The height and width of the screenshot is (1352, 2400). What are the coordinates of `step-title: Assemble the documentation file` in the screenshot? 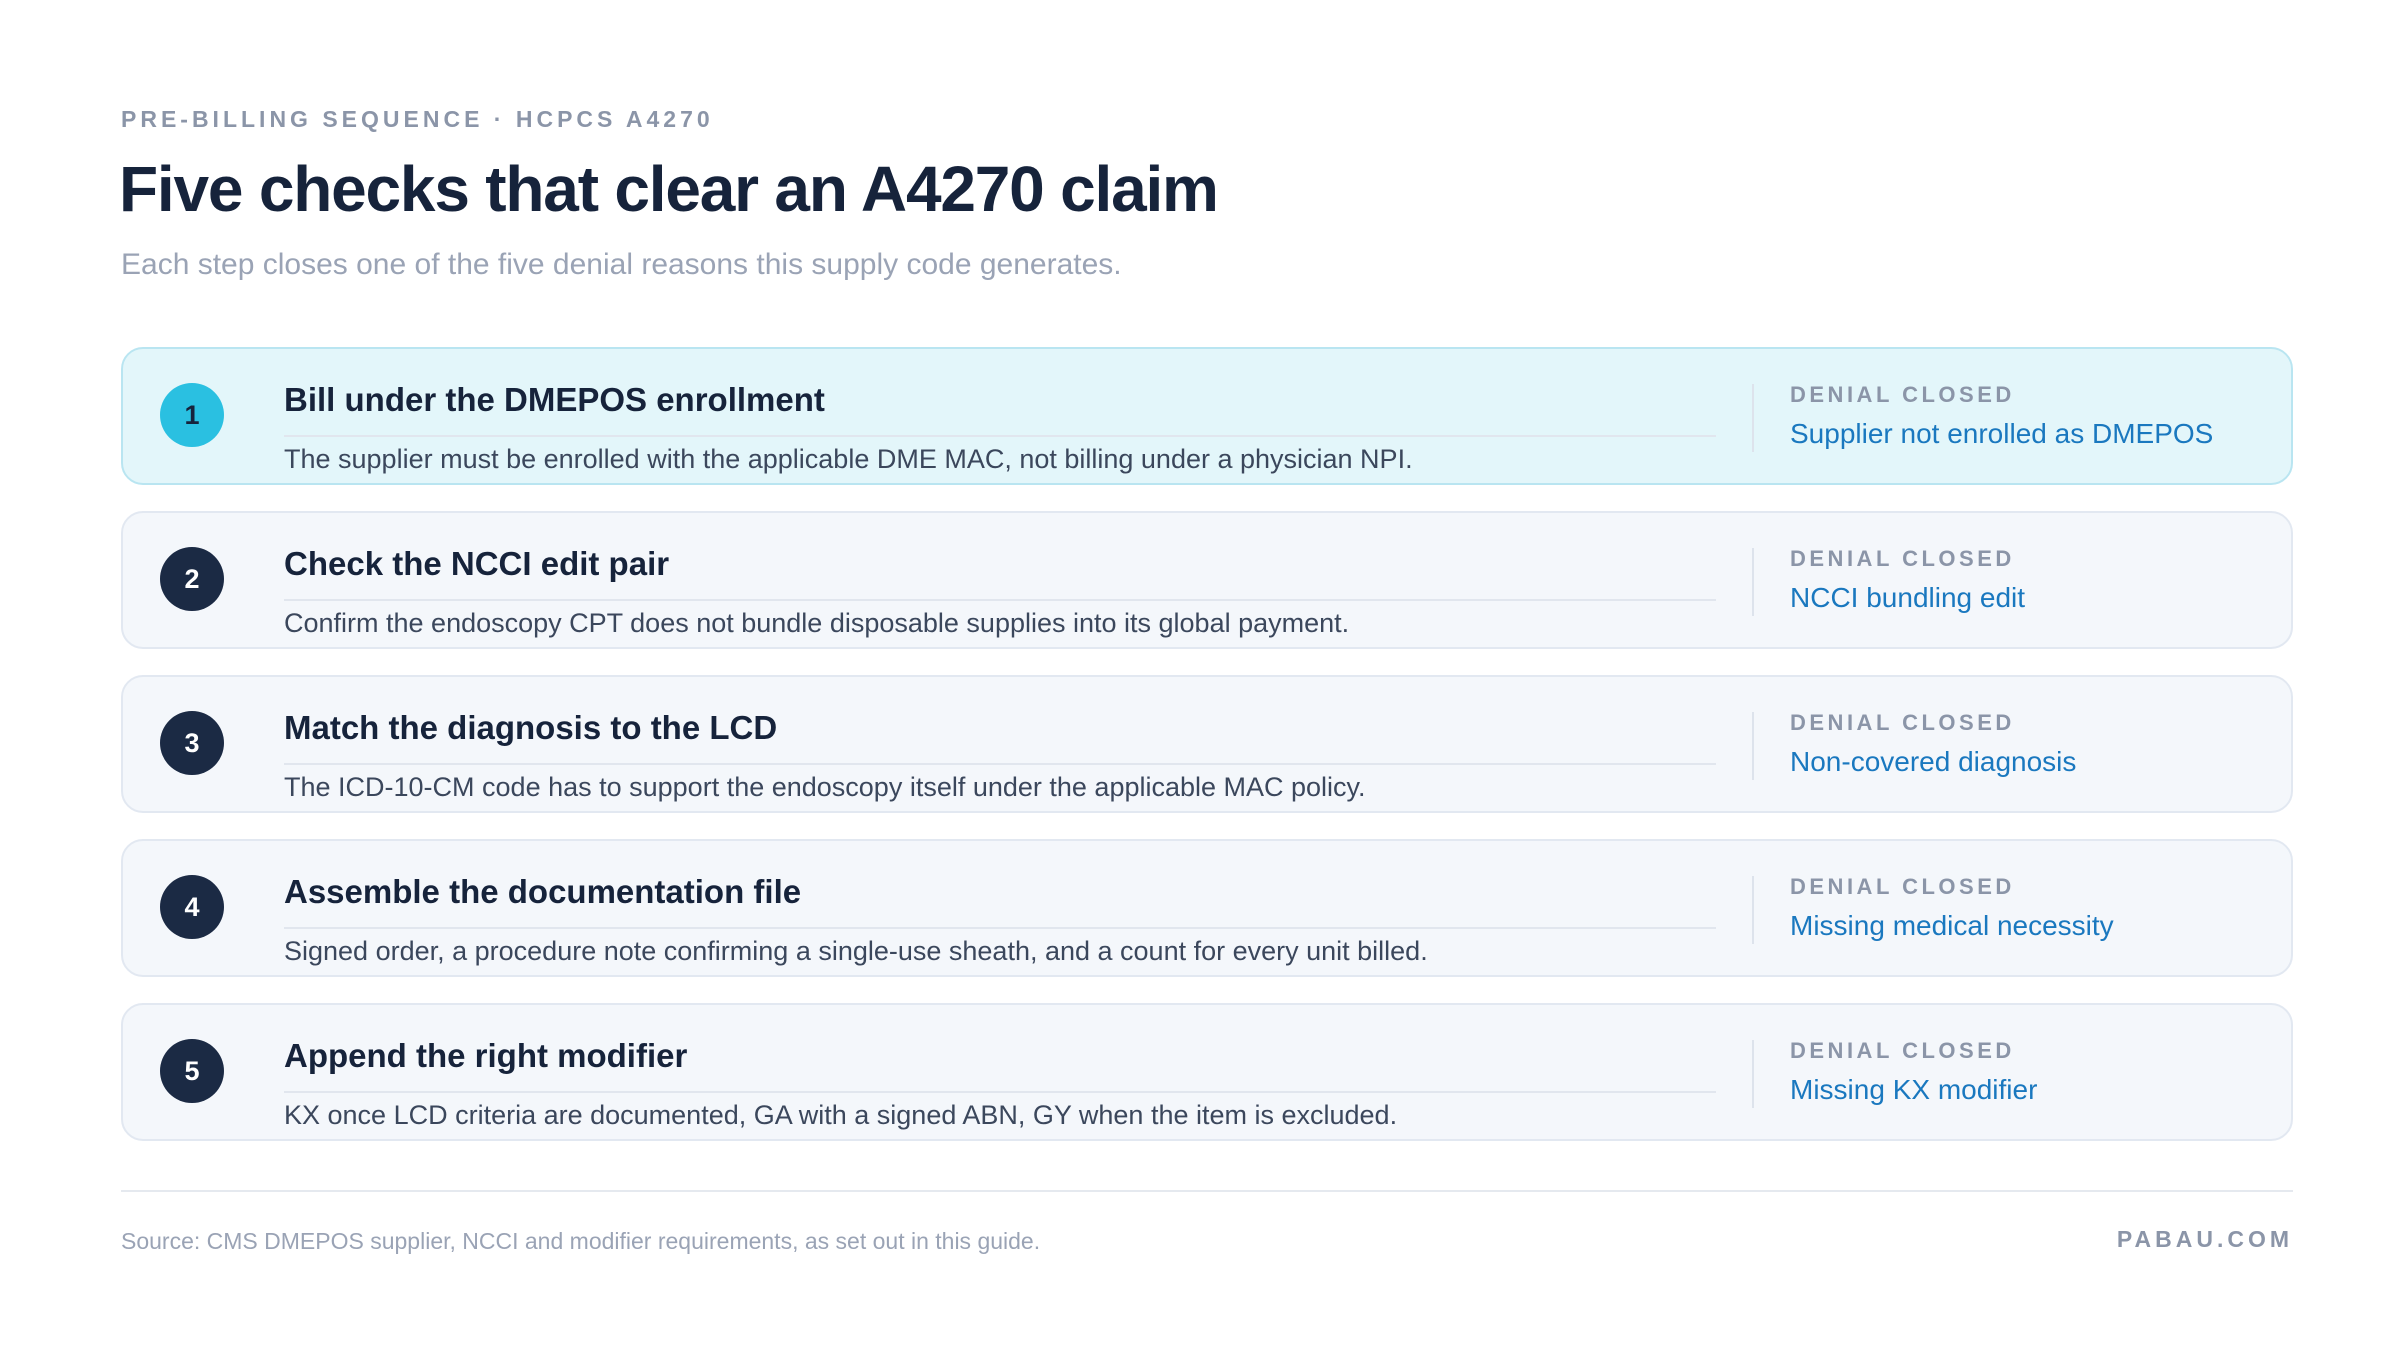 It's located at (1000, 901).